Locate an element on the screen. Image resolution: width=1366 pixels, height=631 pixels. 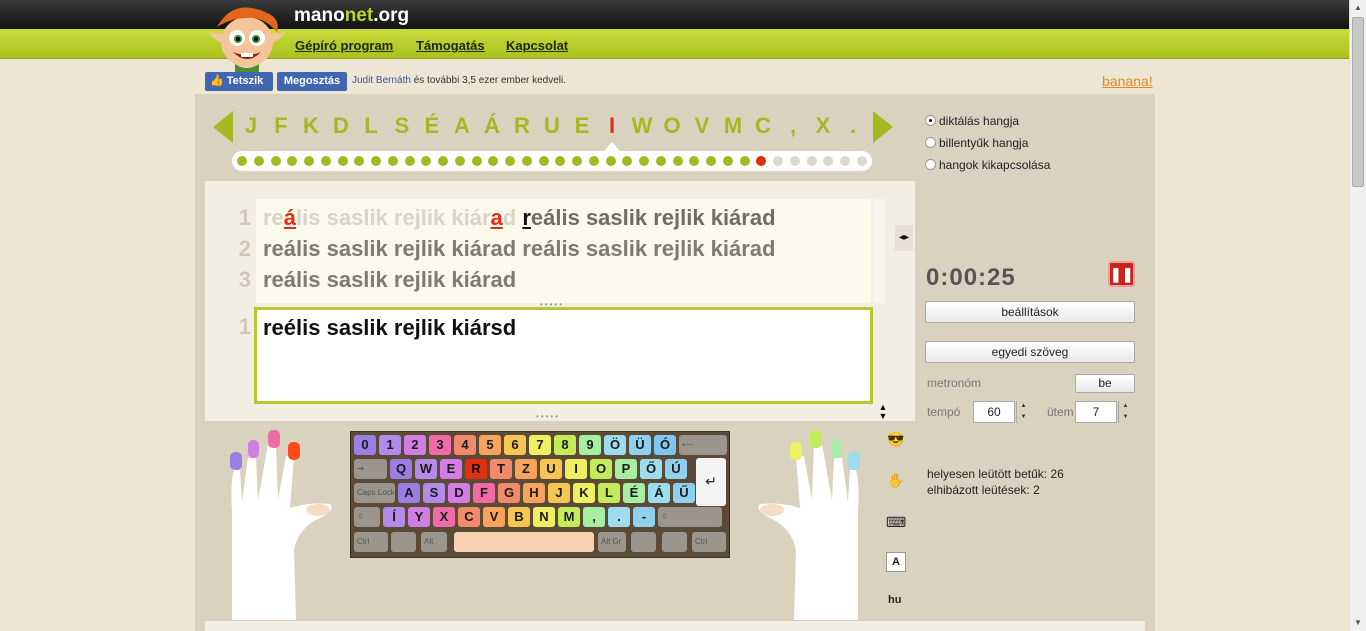
scroll-up-icon: ▲ is located at coordinates (1358, 8).